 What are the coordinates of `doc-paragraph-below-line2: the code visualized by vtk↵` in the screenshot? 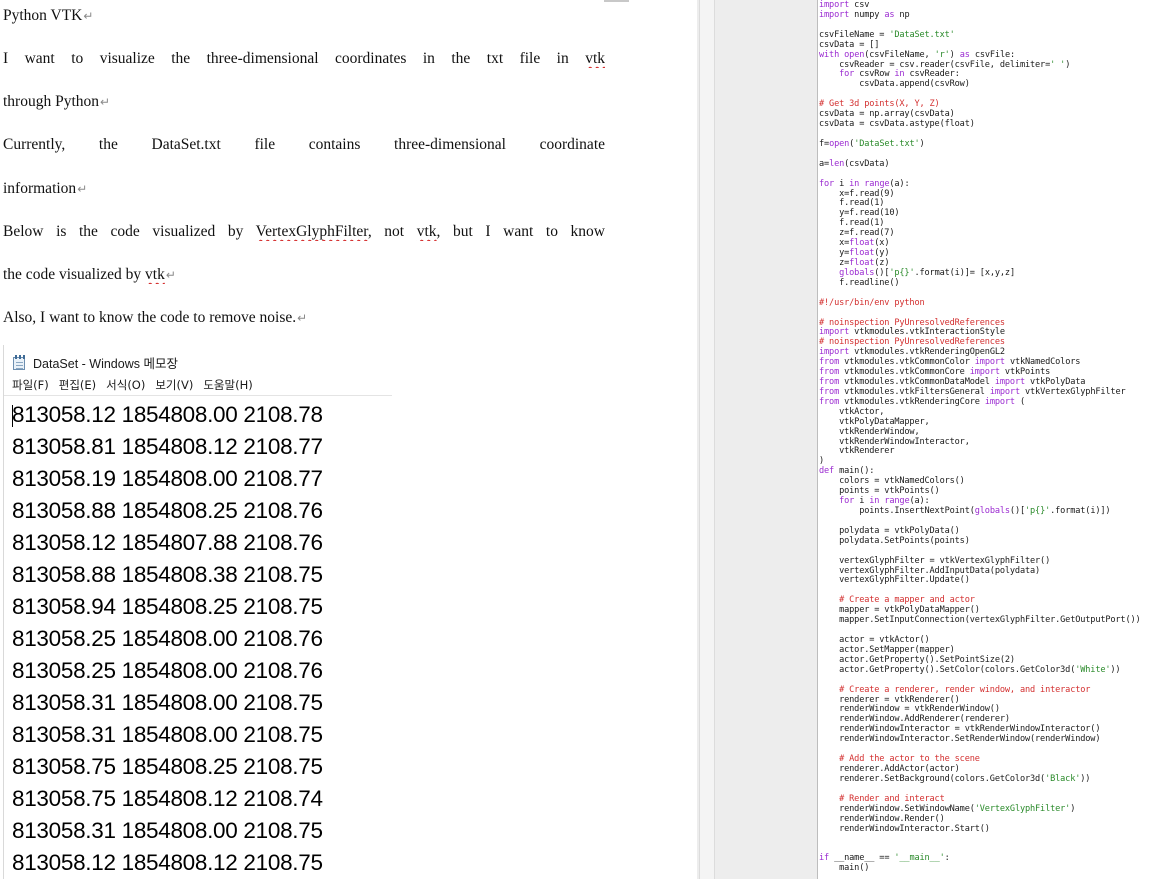 It's located at (304, 275).